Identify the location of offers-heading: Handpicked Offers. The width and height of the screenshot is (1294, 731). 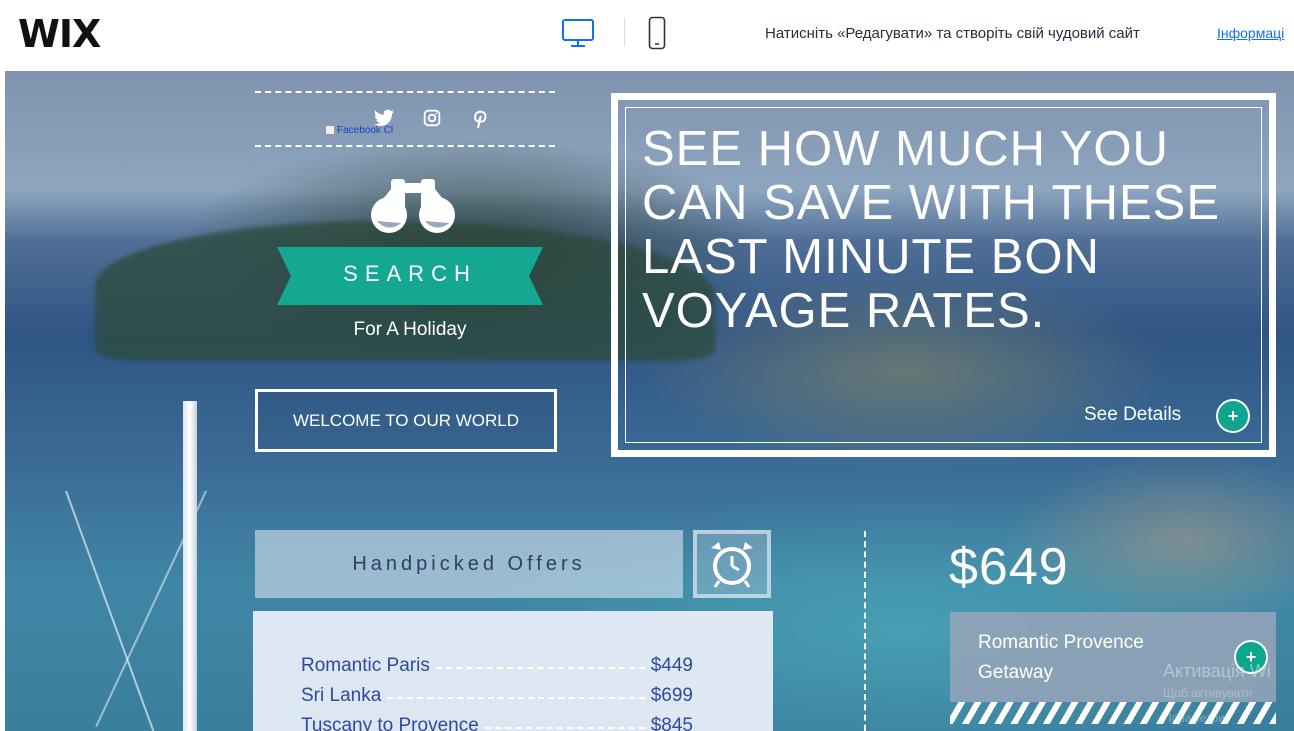
(469, 564).